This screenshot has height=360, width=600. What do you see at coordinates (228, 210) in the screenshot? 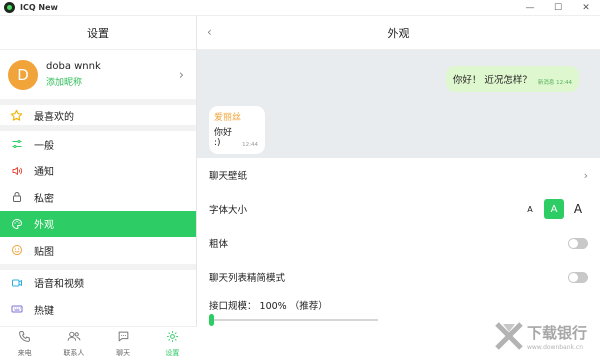
I see `font-size-label: 字体大小` at bounding box center [228, 210].